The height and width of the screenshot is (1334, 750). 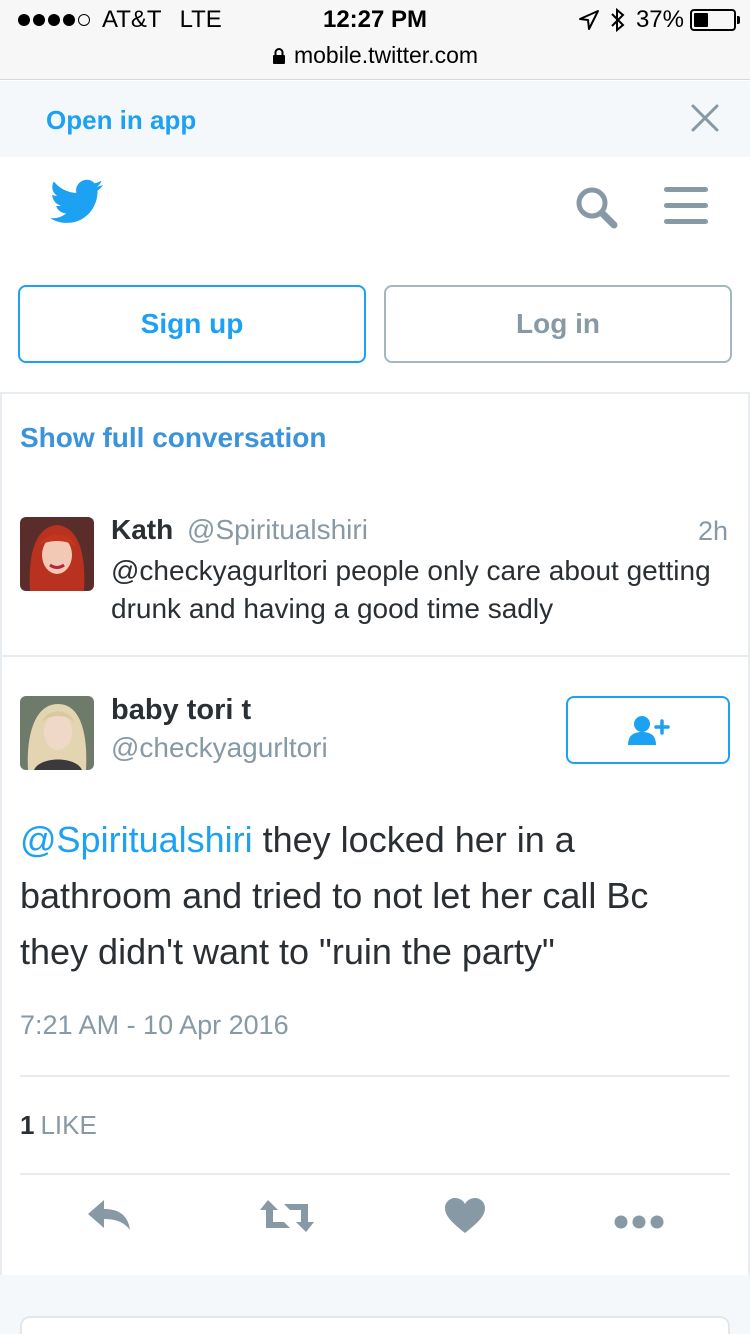 I want to click on location-arrow-icon, so click(x=589, y=20).